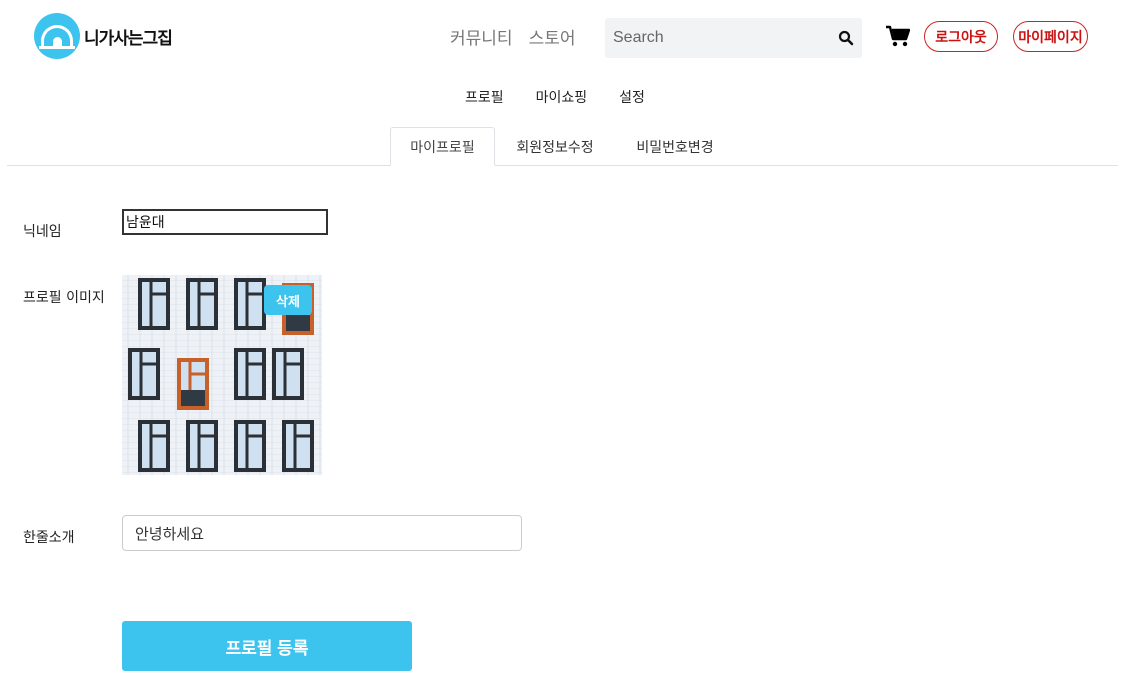  I want to click on nickname-input, so click(225, 222).